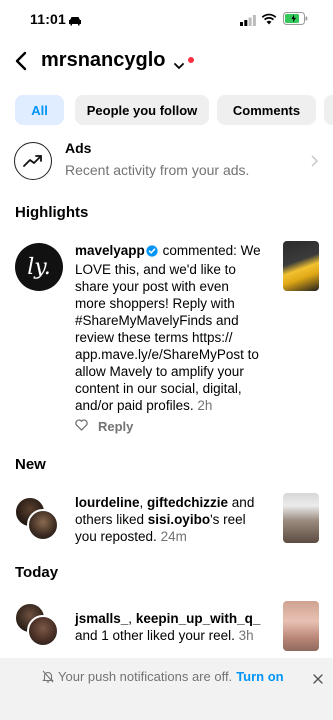  What do you see at coordinates (48, 679) in the screenshot?
I see `bell-off-icon` at bounding box center [48, 679].